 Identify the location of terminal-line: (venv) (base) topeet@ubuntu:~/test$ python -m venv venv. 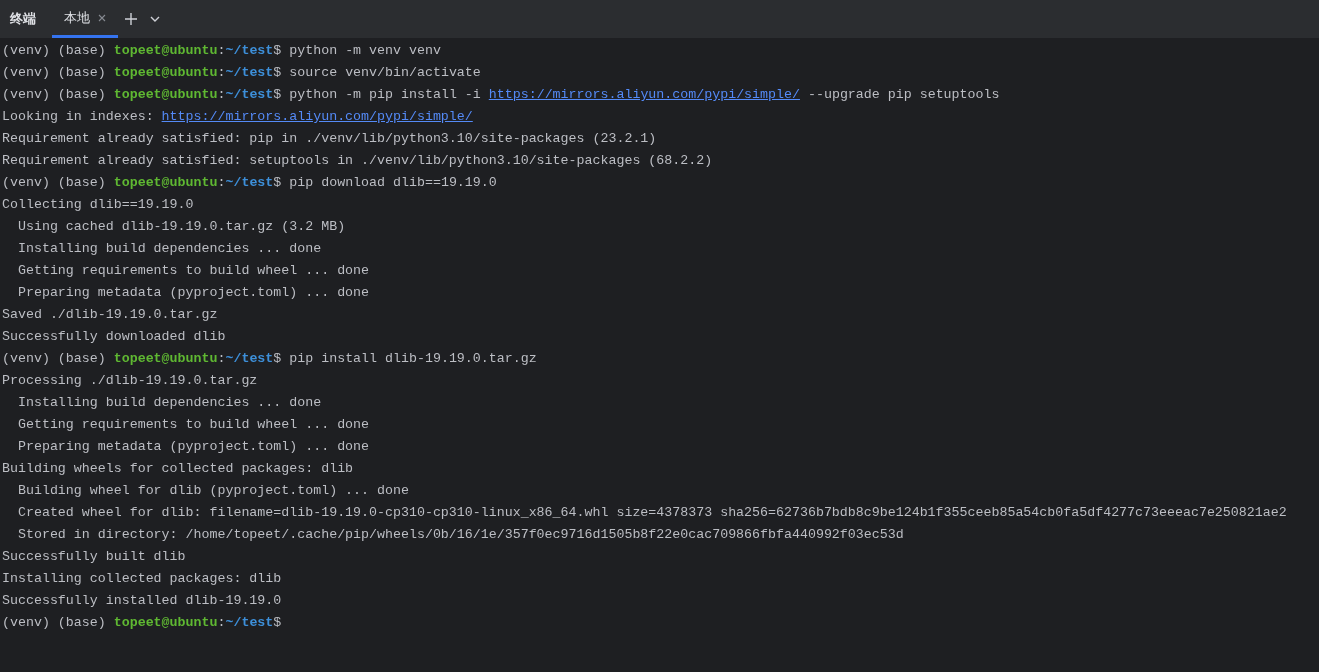
(221, 50).